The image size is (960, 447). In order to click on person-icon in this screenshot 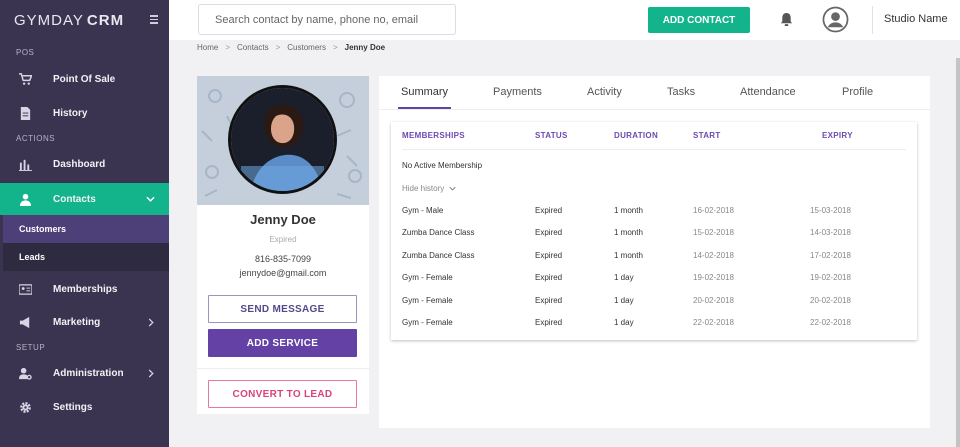, I will do `click(25, 199)`.